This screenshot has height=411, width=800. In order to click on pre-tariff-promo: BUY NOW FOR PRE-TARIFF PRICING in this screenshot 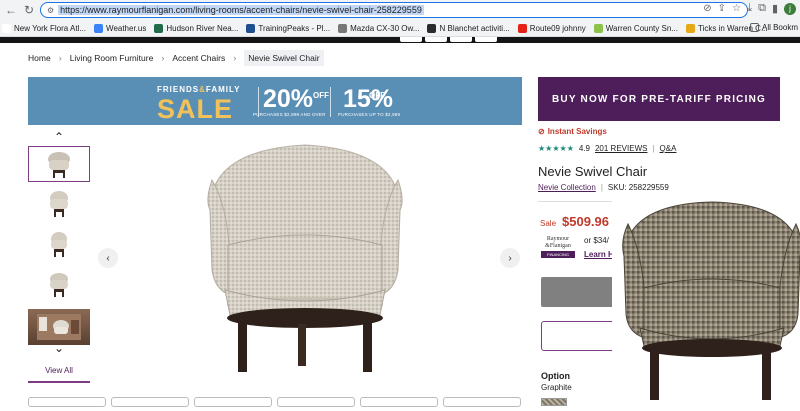, I will do `click(659, 99)`.